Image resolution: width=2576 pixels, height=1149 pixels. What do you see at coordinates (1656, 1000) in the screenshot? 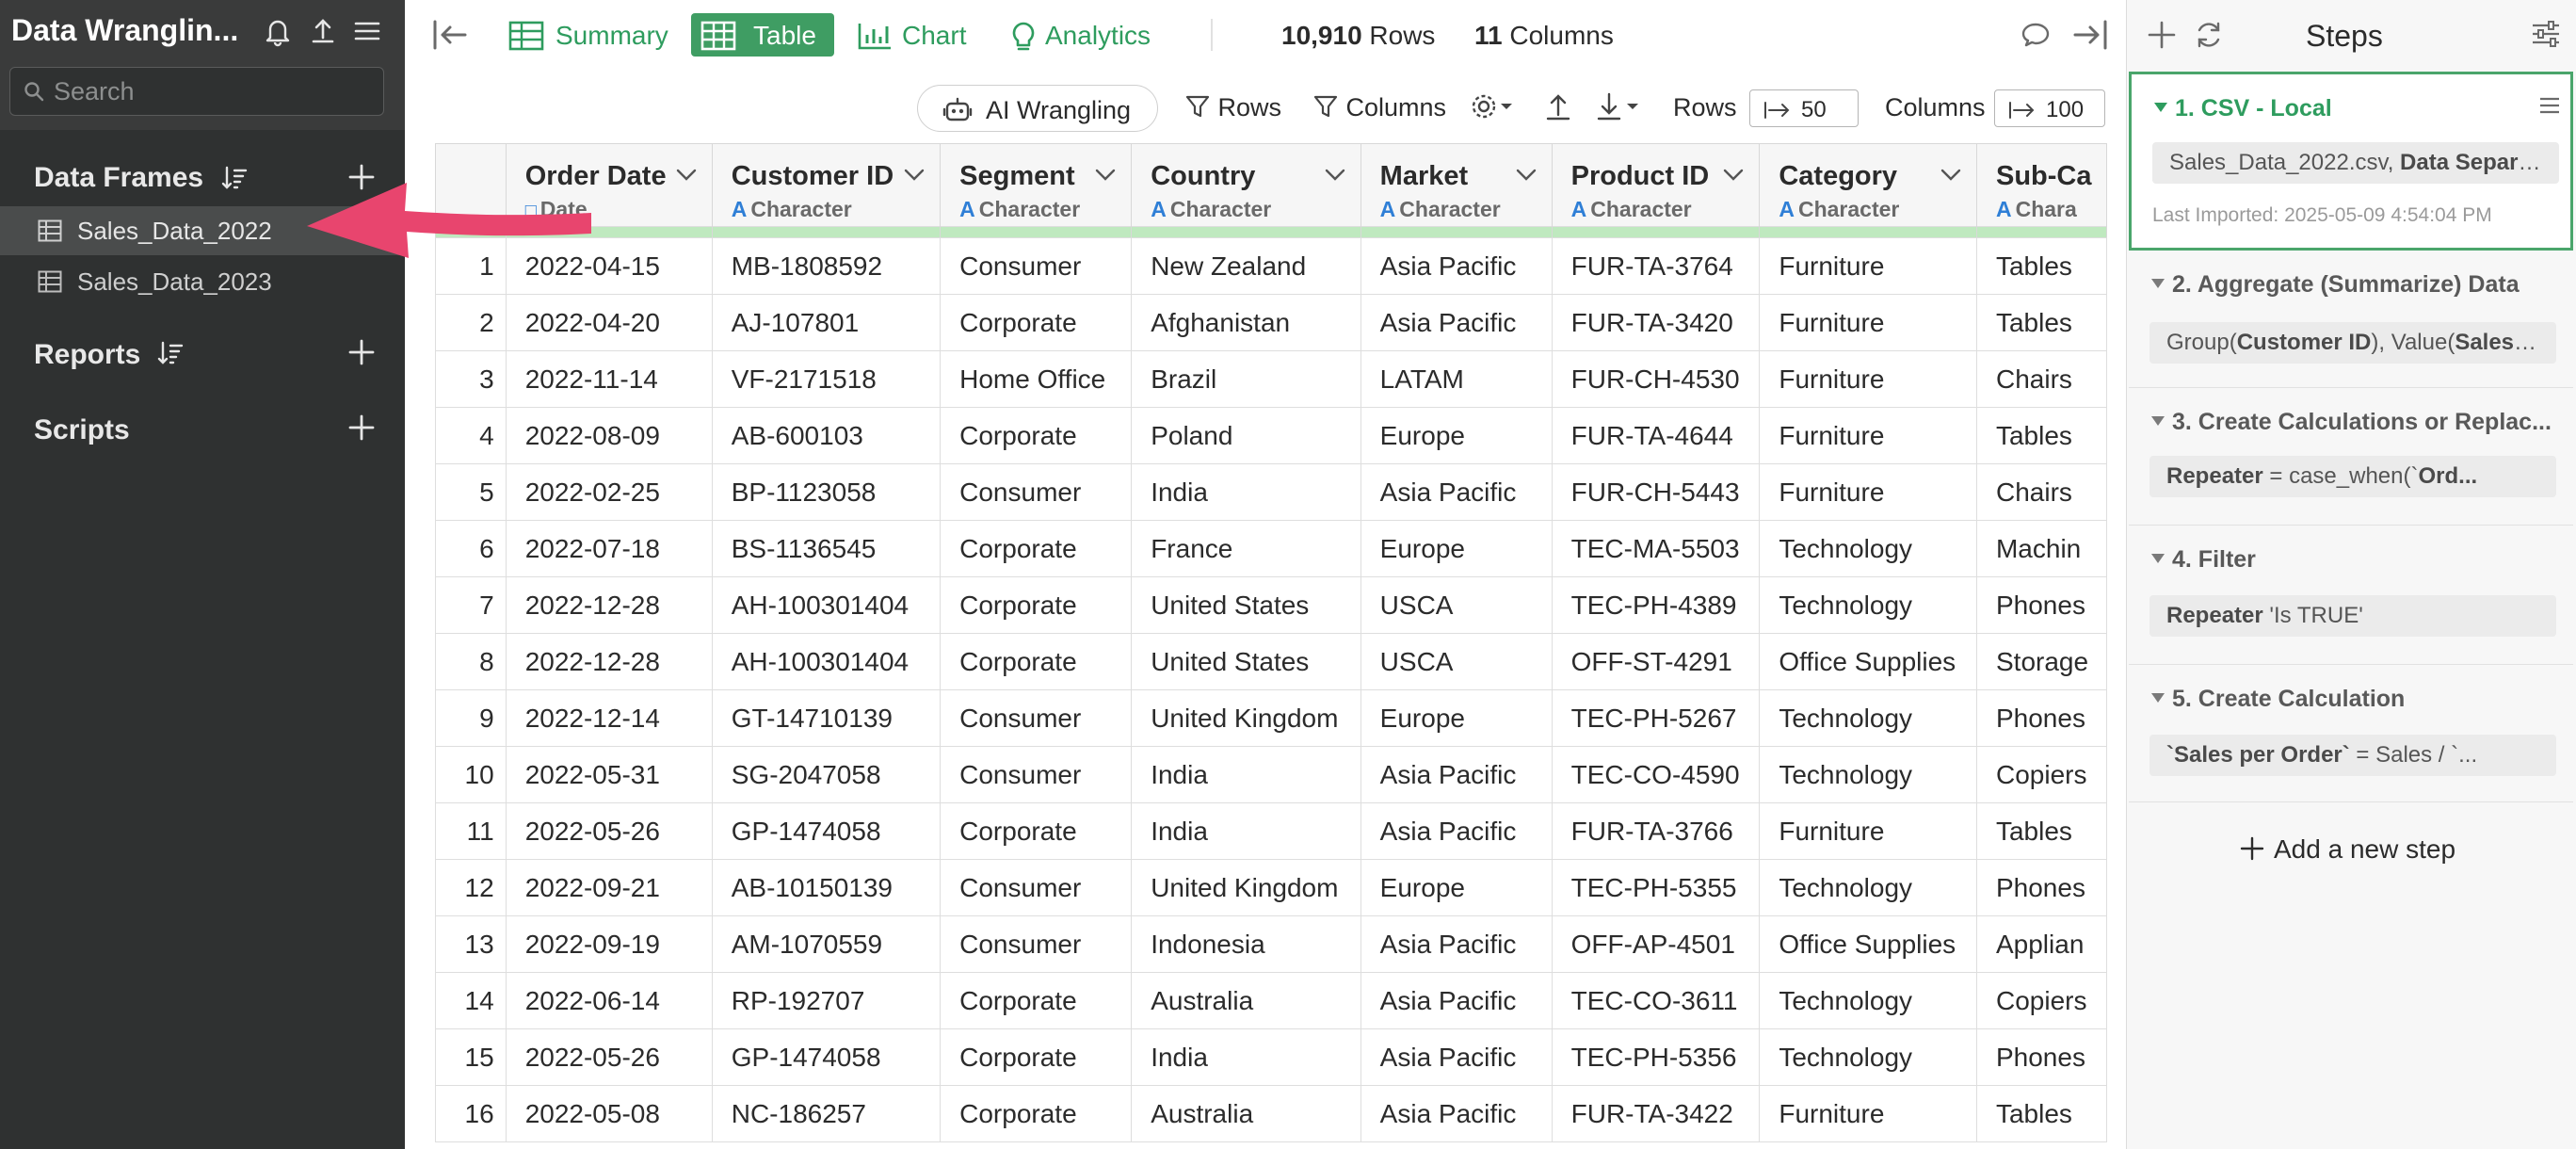
I see `table-cell: TEC-CO-3611` at bounding box center [1656, 1000].